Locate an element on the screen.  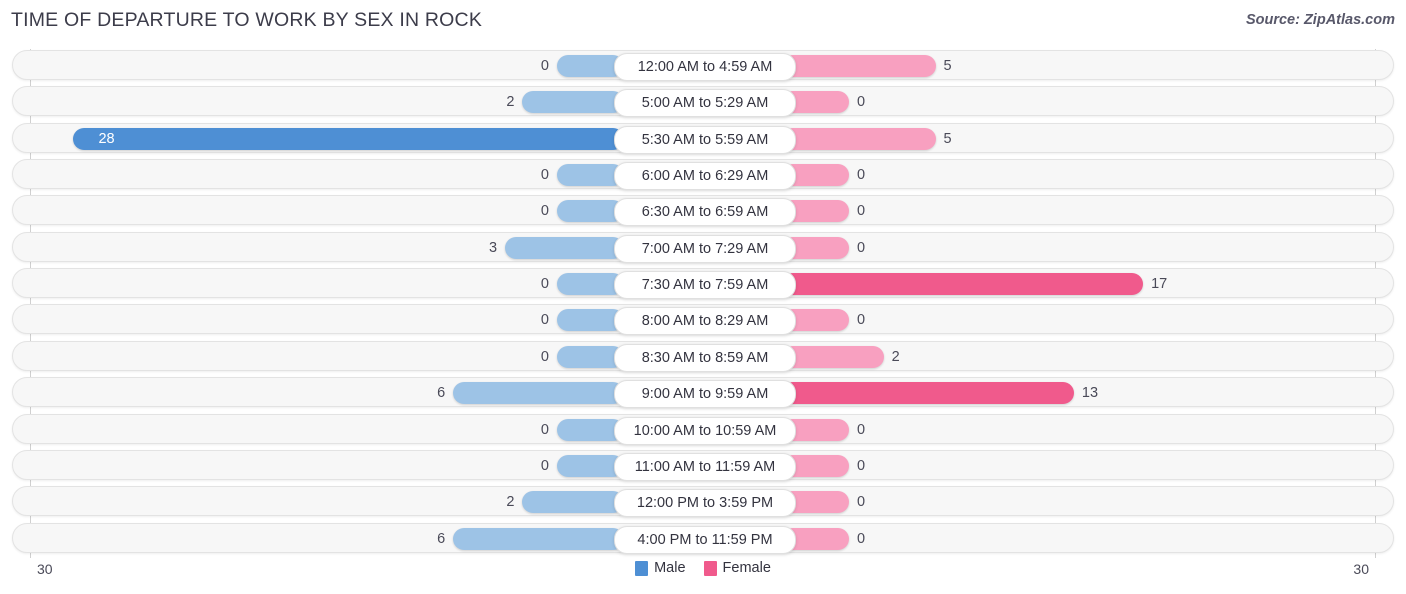
legend-label: Male is located at coordinates (670, 568).